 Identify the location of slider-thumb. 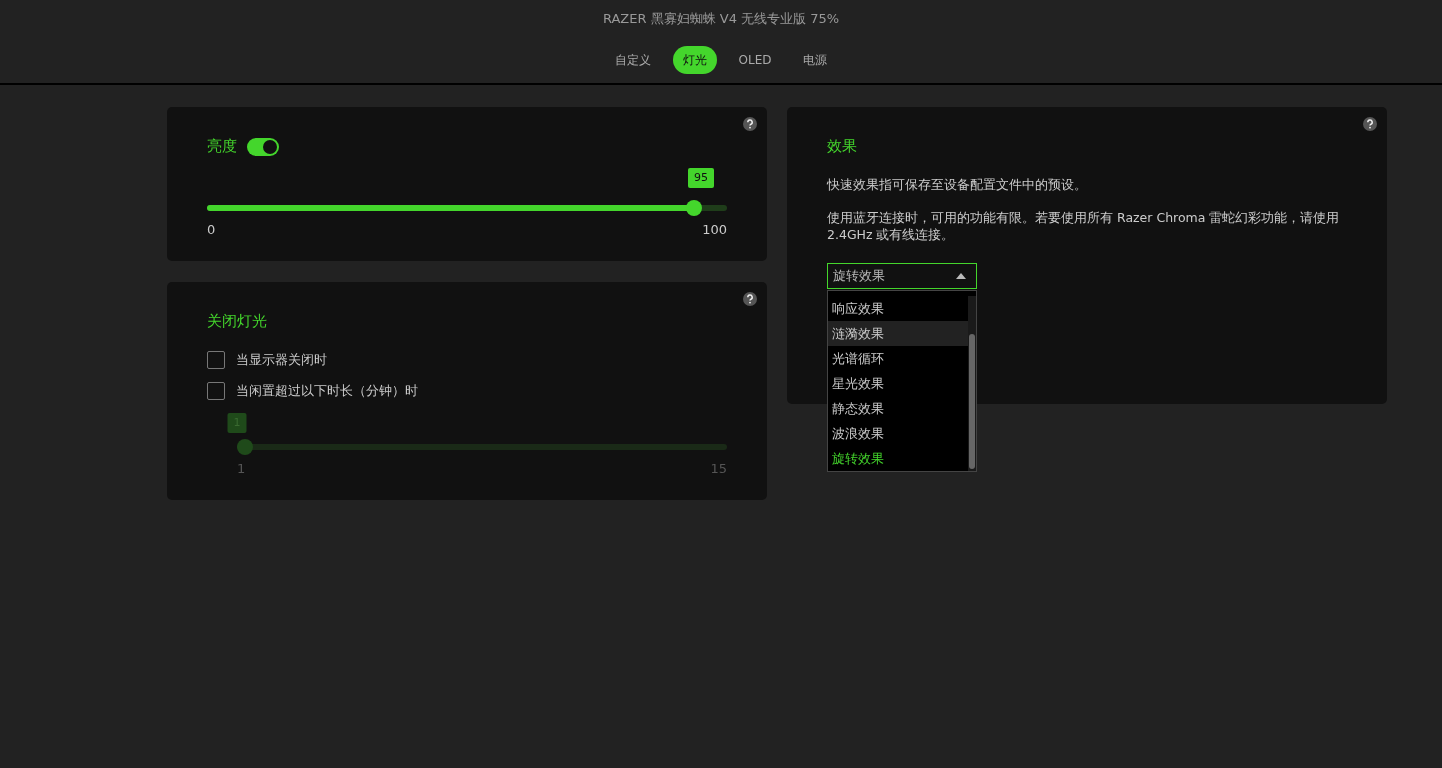
(693, 208).